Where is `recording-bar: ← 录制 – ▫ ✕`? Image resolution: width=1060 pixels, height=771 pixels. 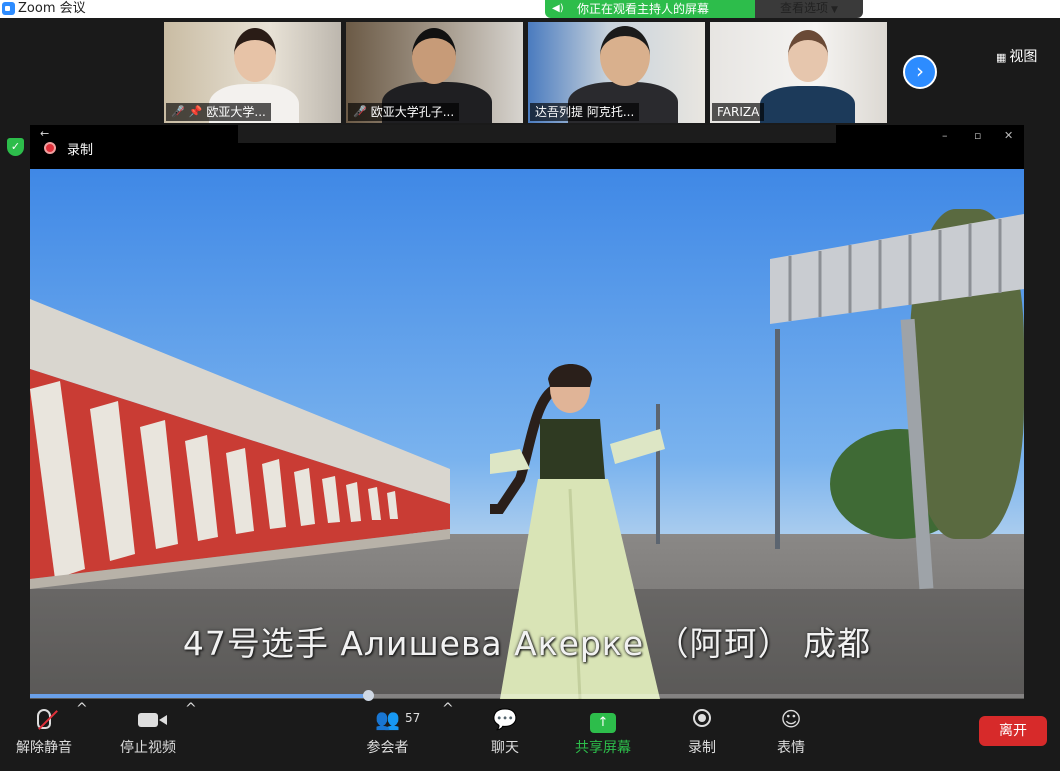 recording-bar: ← 录制 – ▫ ✕ is located at coordinates (527, 147).